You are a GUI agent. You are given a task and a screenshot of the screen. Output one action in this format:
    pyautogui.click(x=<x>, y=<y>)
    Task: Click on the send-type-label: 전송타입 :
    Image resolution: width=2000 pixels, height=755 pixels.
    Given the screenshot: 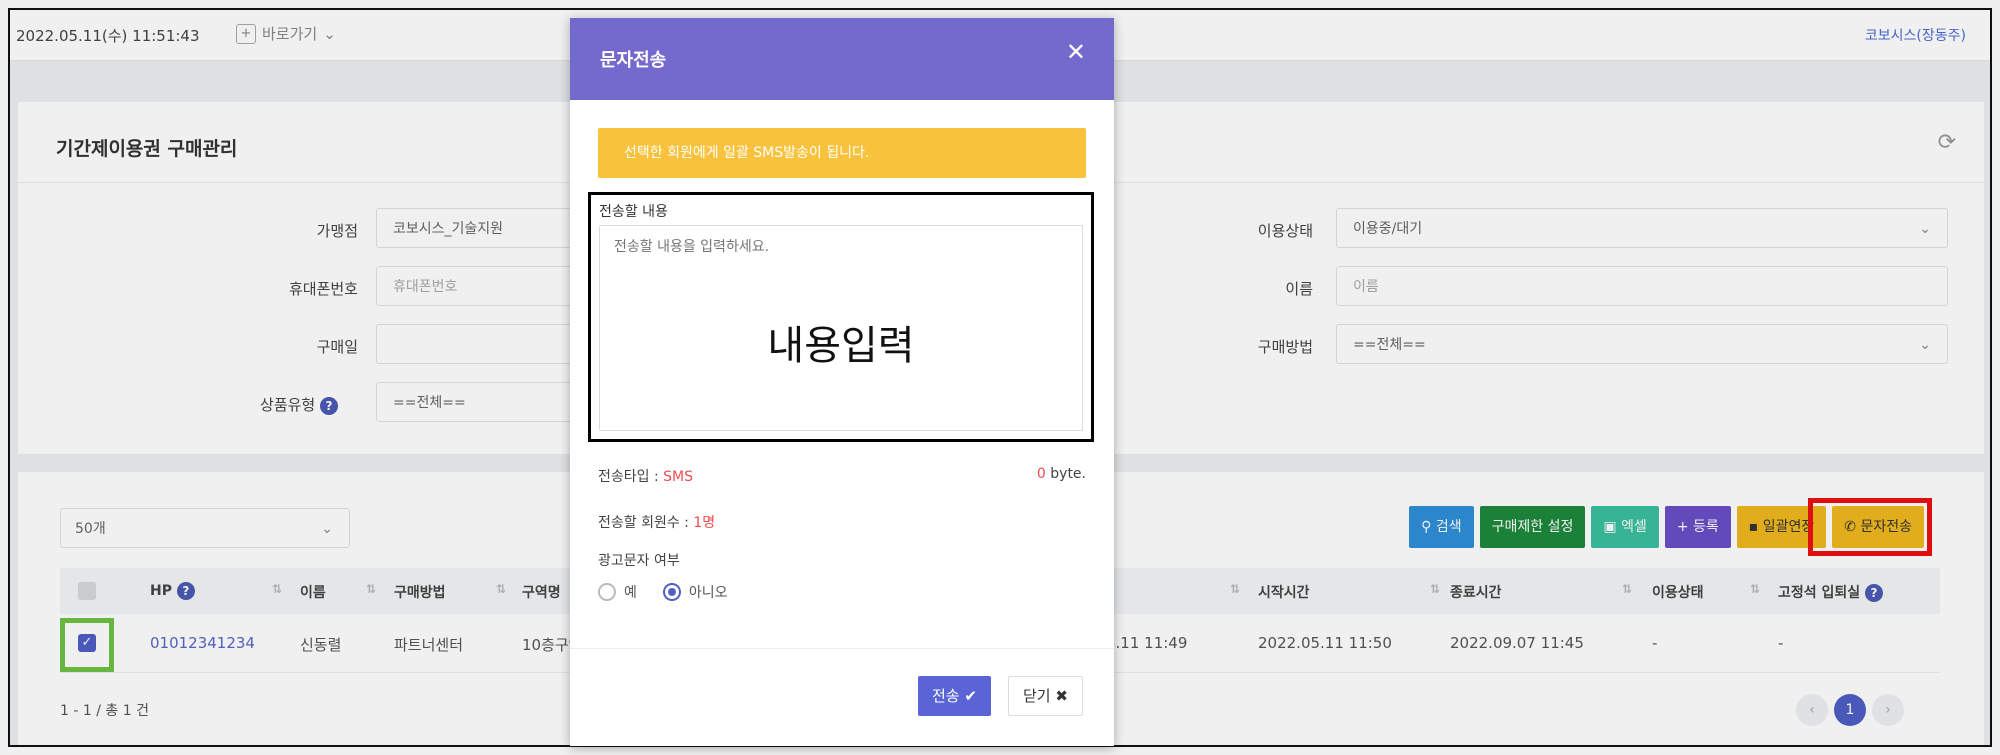 What is the action you would take?
    pyautogui.click(x=628, y=477)
    